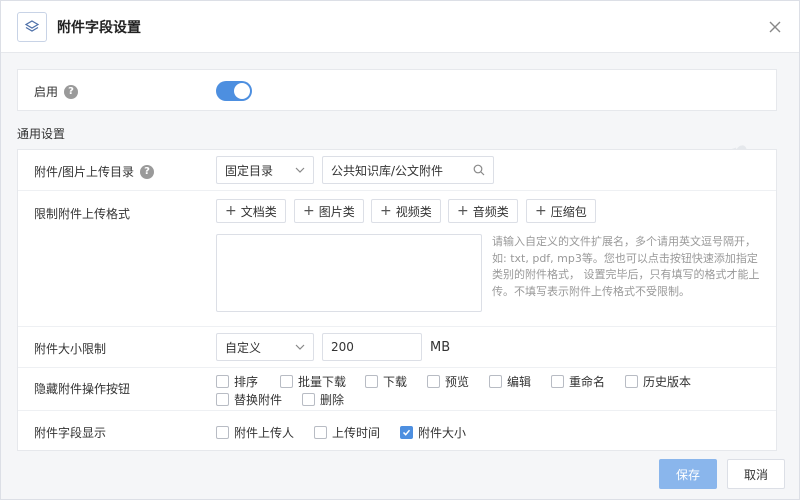 The width and height of the screenshot is (800, 500). I want to click on checkbox-download: 下载, so click(386, 381).